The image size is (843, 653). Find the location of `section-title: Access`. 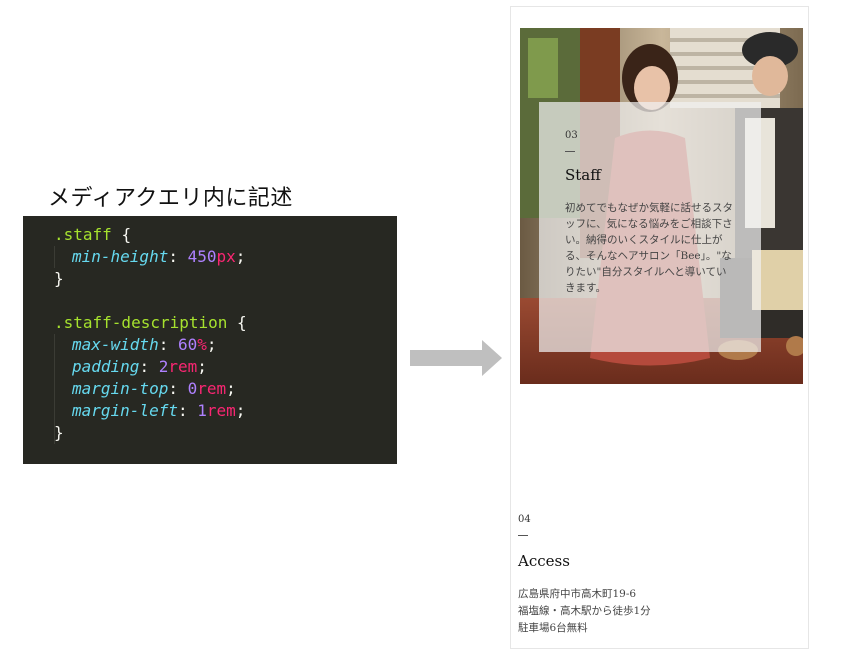

section-title: Access is located at coordinates (544, 561).